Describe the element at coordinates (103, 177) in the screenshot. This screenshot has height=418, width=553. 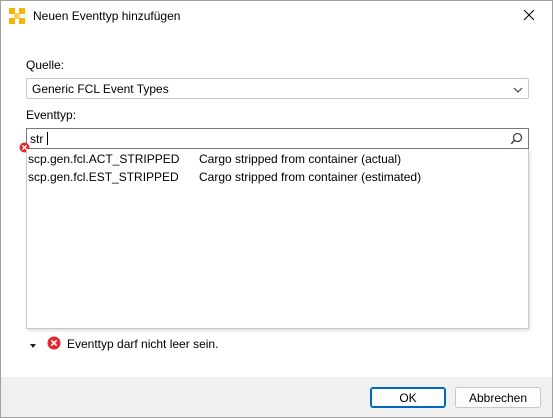
I see `result-code: scp.gen.fcl.EST_STRIPPED` at that location.